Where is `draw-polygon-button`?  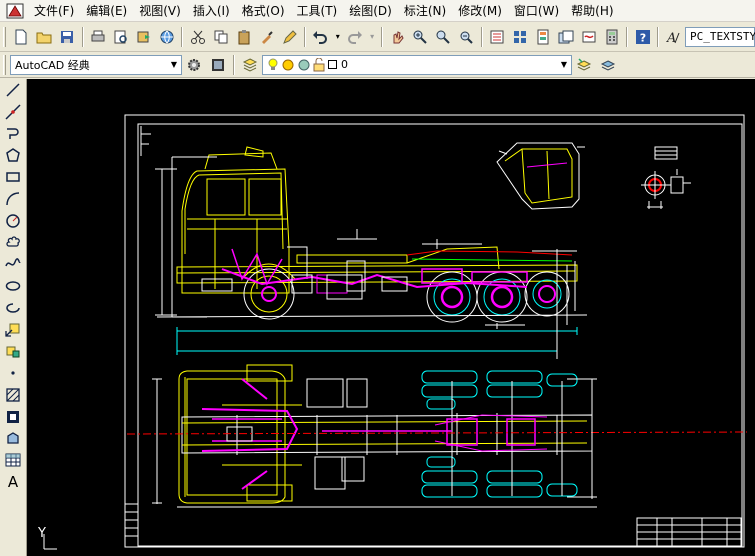 draw-polygon-button is located at coordinates (13, 155).